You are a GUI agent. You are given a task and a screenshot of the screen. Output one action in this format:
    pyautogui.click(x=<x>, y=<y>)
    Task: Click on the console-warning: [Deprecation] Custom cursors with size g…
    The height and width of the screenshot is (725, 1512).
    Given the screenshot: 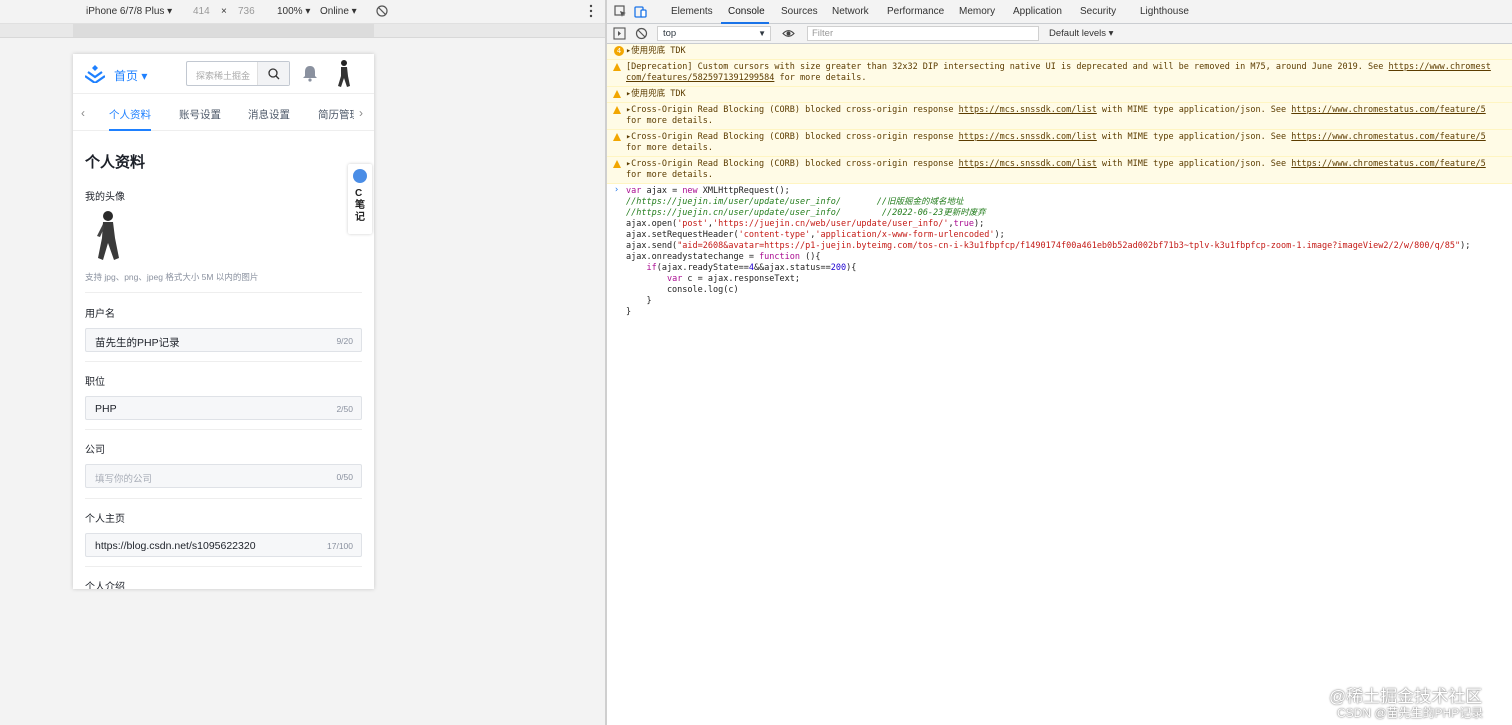 What is the action you would take?
    pyautogui.click(x=1059, y=73)
    